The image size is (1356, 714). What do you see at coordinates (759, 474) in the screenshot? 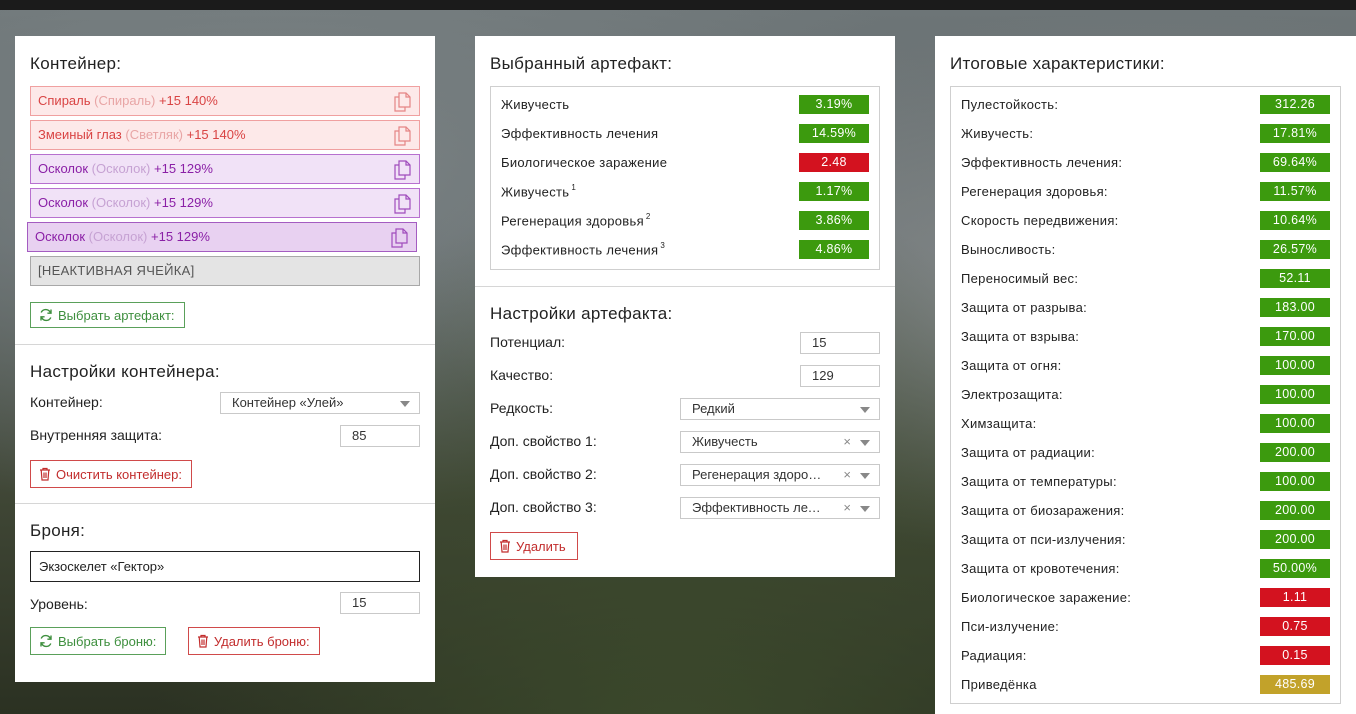
I see `prop2-value: Регенерация здоровья` at bounding box center [759, 474].